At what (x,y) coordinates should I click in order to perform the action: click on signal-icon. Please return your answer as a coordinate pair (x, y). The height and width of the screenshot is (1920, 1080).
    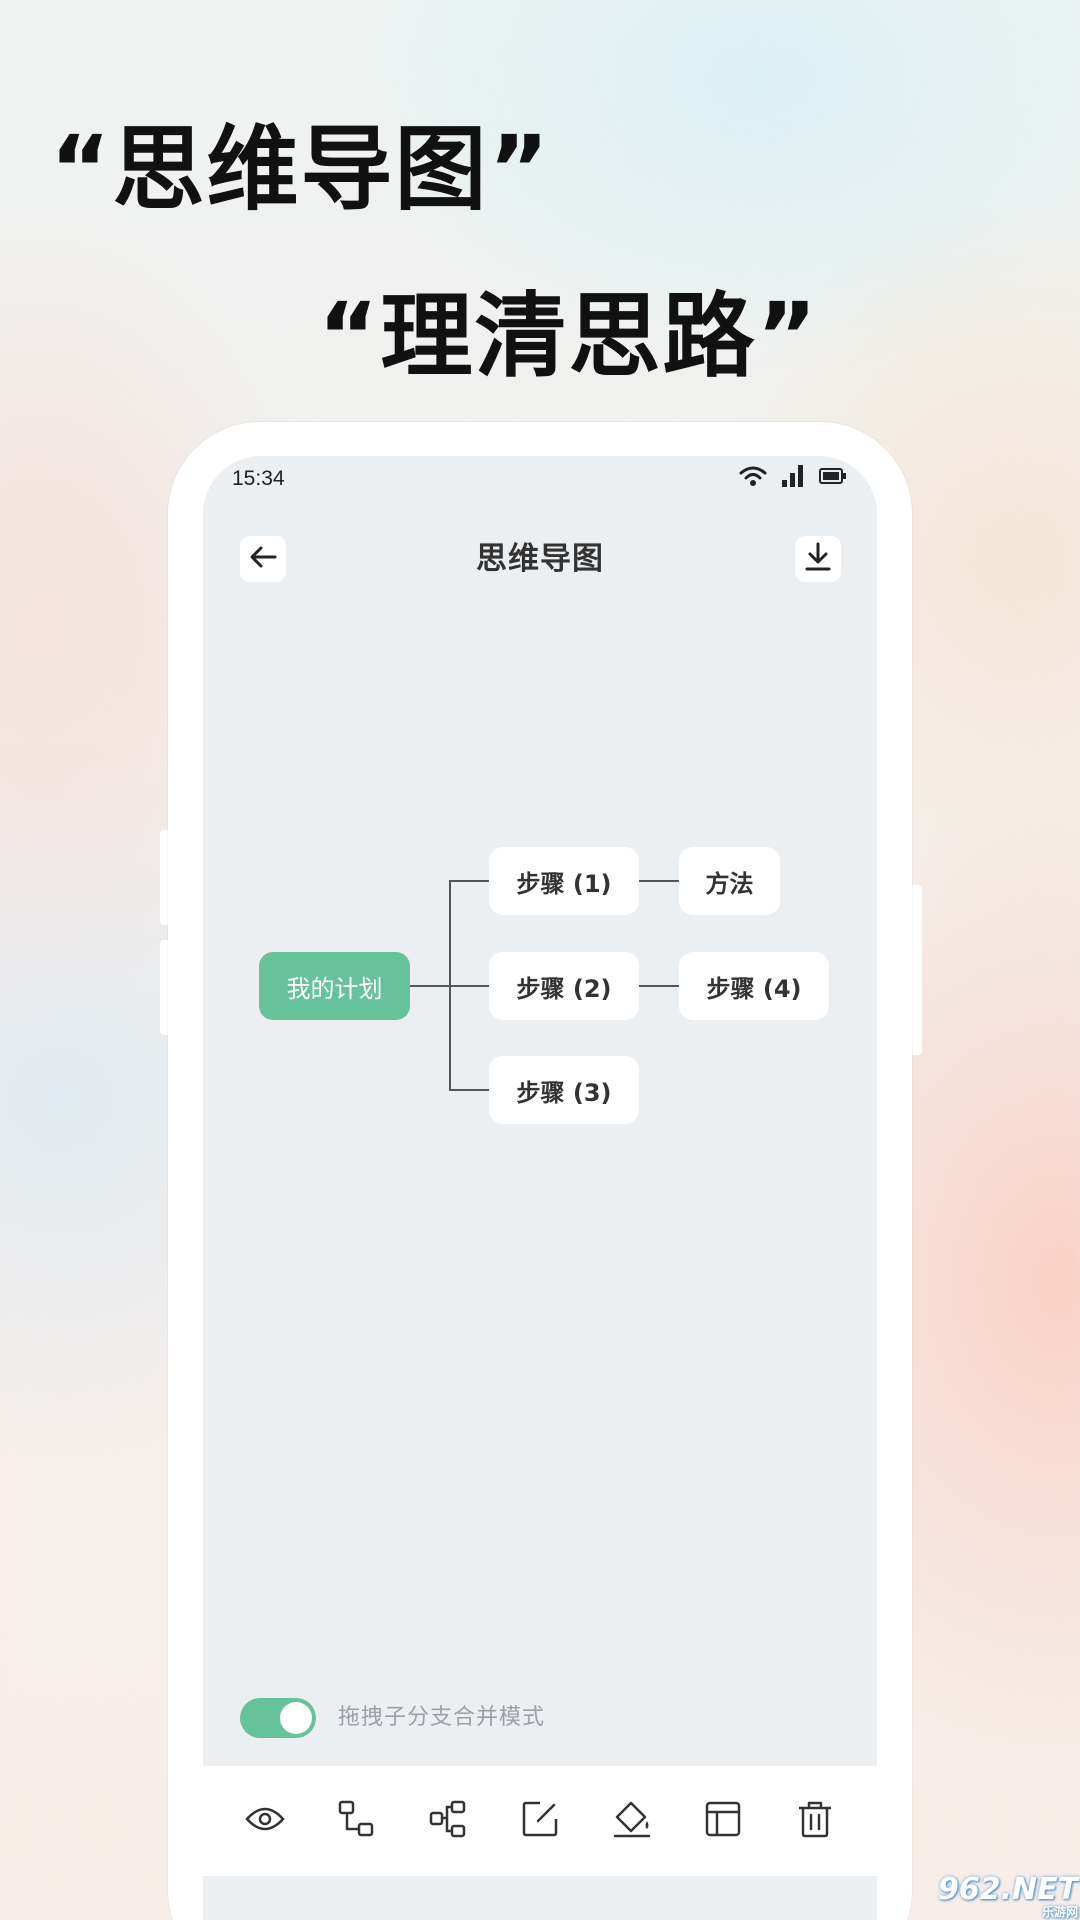
    Looking at the image, I should click on (793, 478).